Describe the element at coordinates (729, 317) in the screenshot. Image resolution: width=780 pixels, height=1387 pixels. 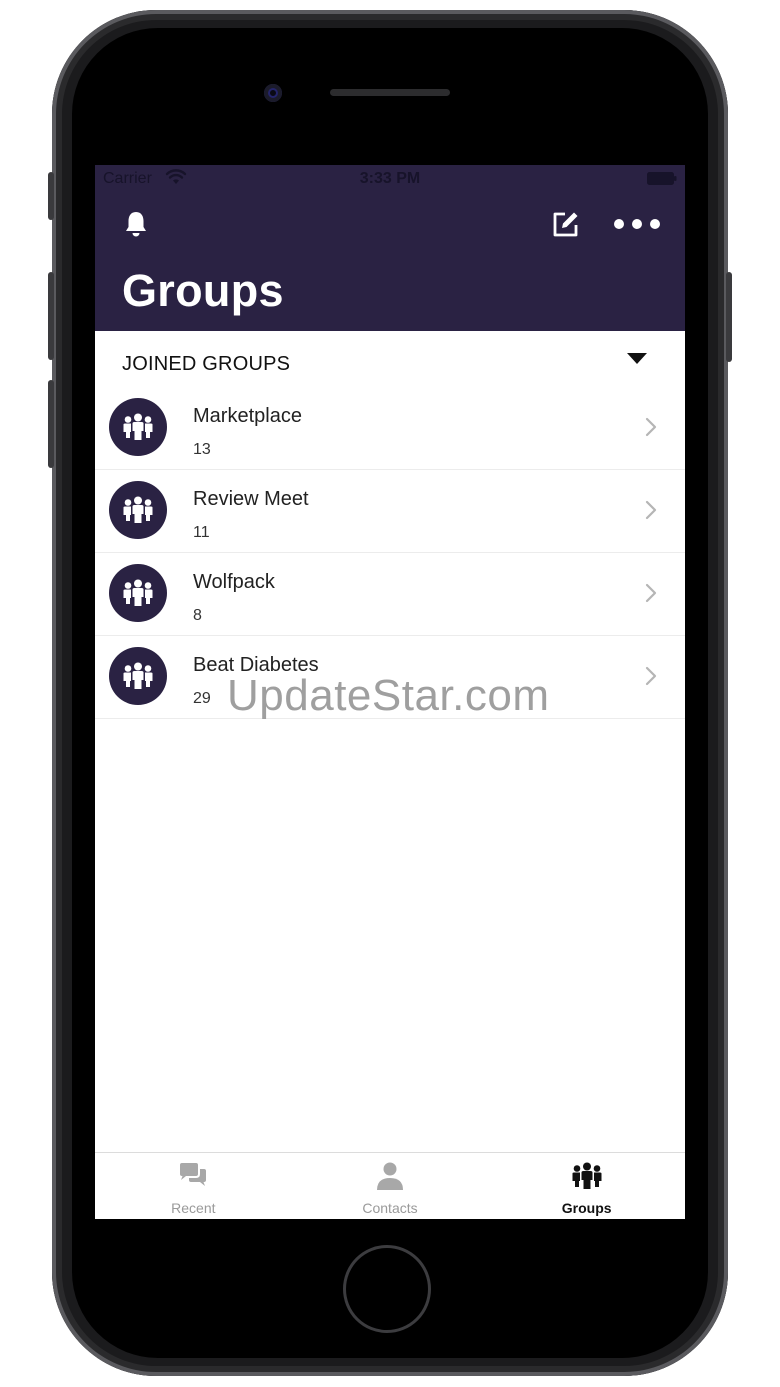
I see `power-button` at that location.